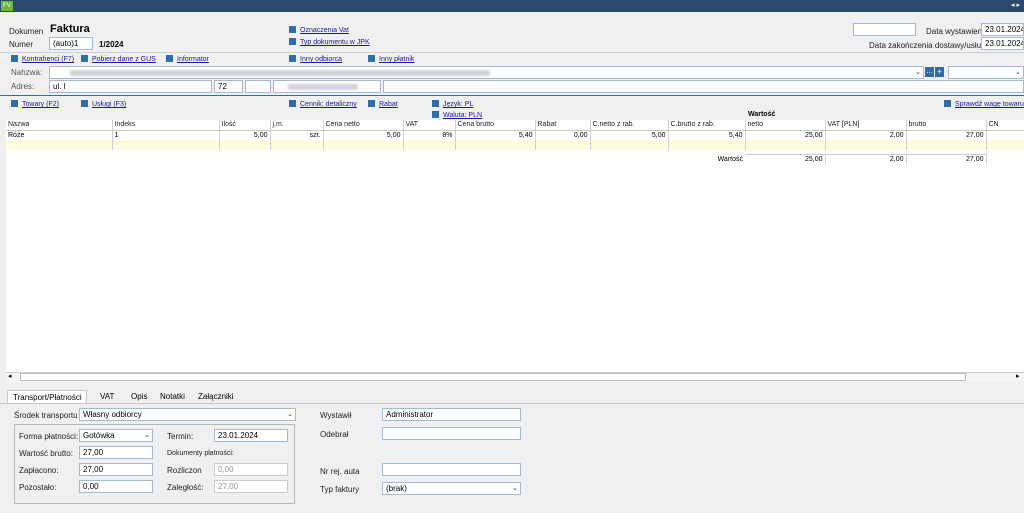 The image size is (1024, 513). Describe the element at coordinates (340, 489) in the screenshot. I see `invoice-type-label: Typ faktury` at that location.